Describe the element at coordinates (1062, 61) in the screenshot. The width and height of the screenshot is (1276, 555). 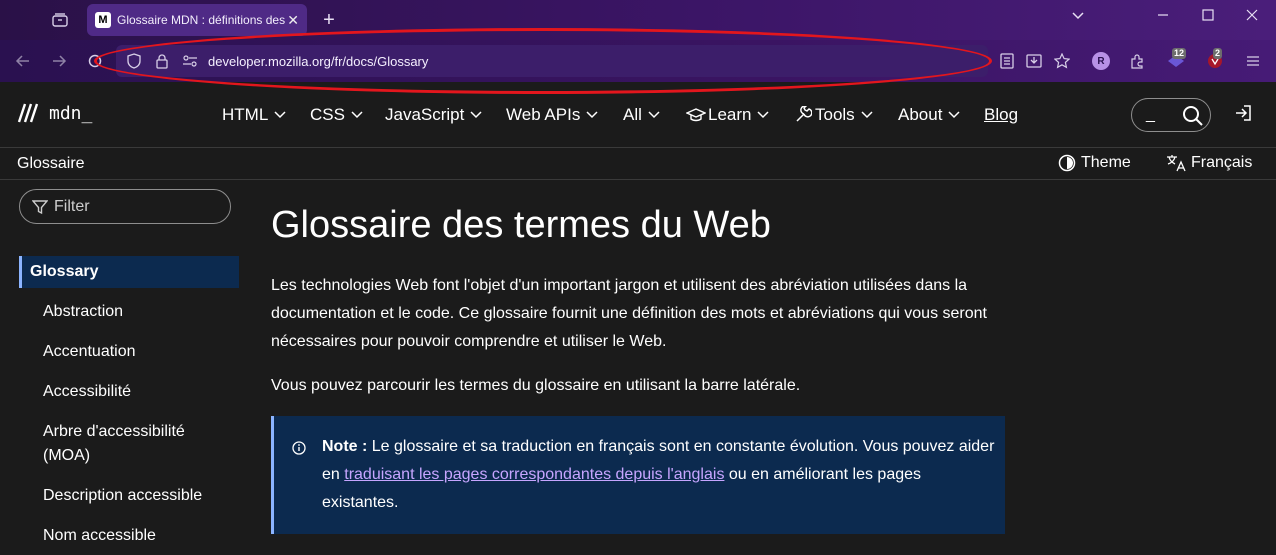
I see `bookmark-star-icon` at that location.